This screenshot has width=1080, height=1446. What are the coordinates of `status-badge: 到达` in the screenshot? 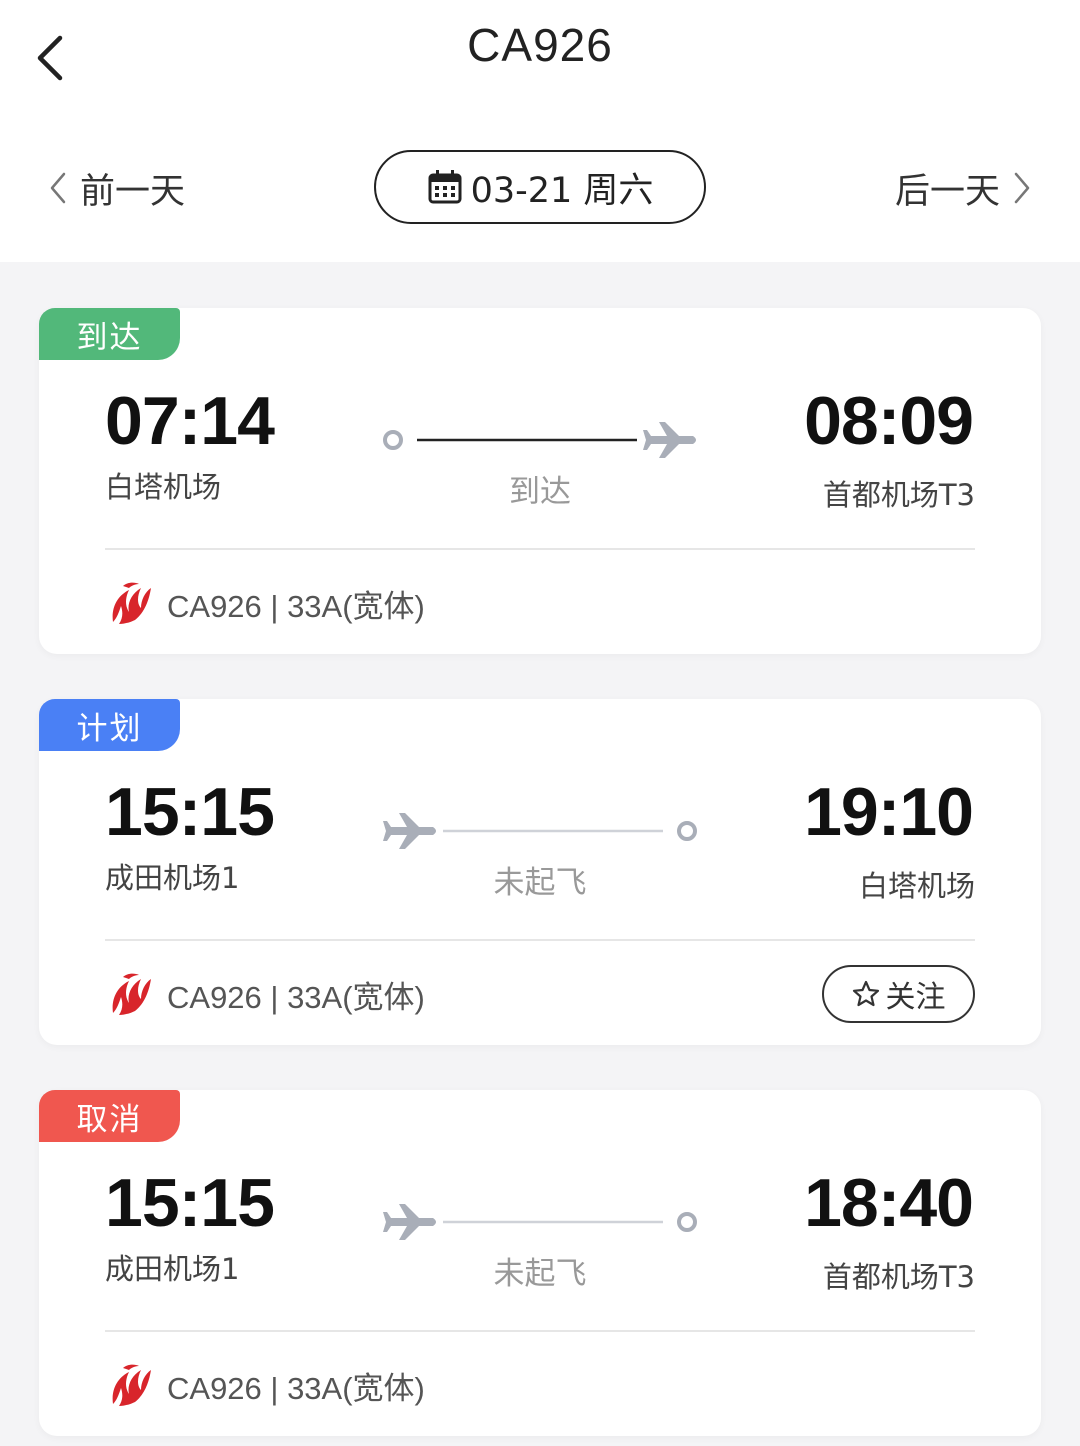 It's located at (109, 334).